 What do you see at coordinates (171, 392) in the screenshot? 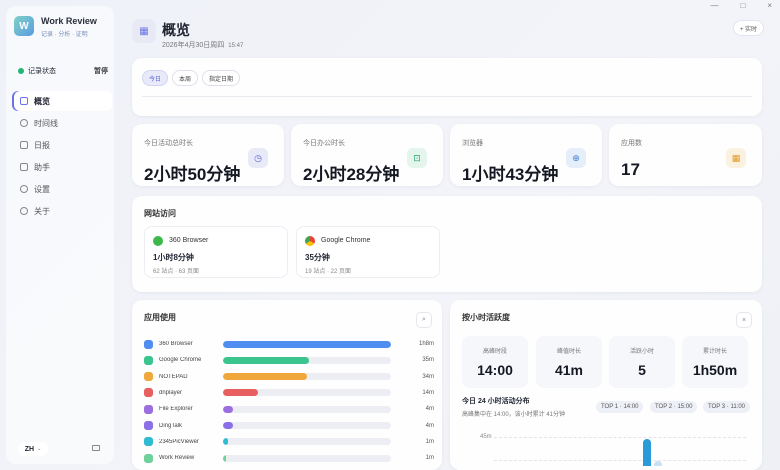
I see `app-name: dnplayer` at bounding box center [171, 392].